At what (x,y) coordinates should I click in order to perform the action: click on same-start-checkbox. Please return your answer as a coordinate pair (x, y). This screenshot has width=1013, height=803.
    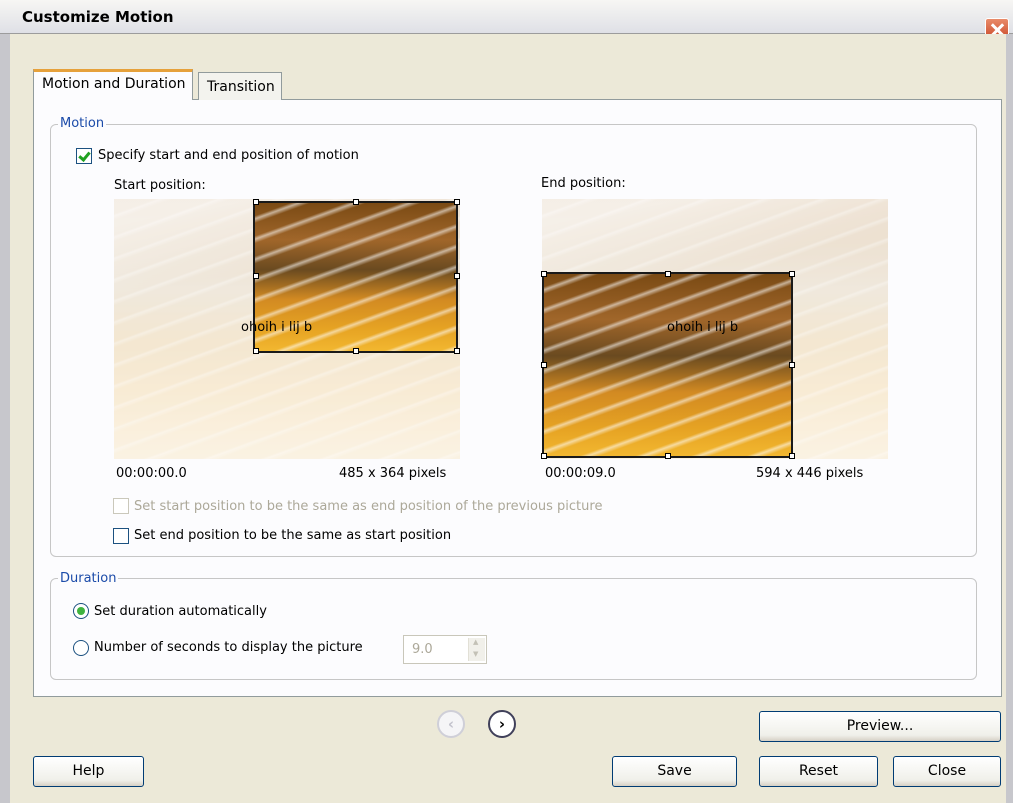
    Looking at the image, I should click on (121, 506).